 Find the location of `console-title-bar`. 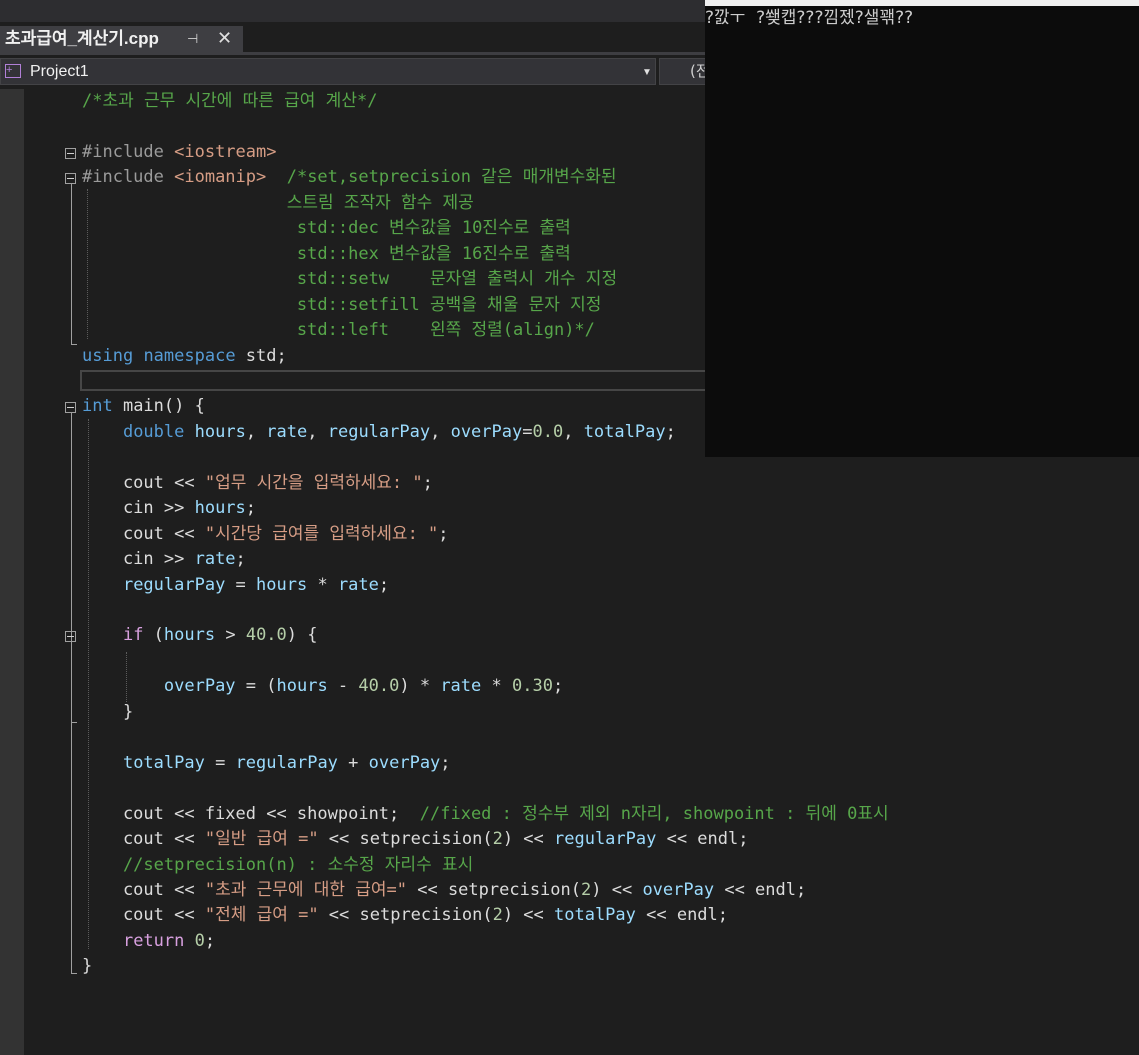

console-title-bar is located at coordinates (922, 3).